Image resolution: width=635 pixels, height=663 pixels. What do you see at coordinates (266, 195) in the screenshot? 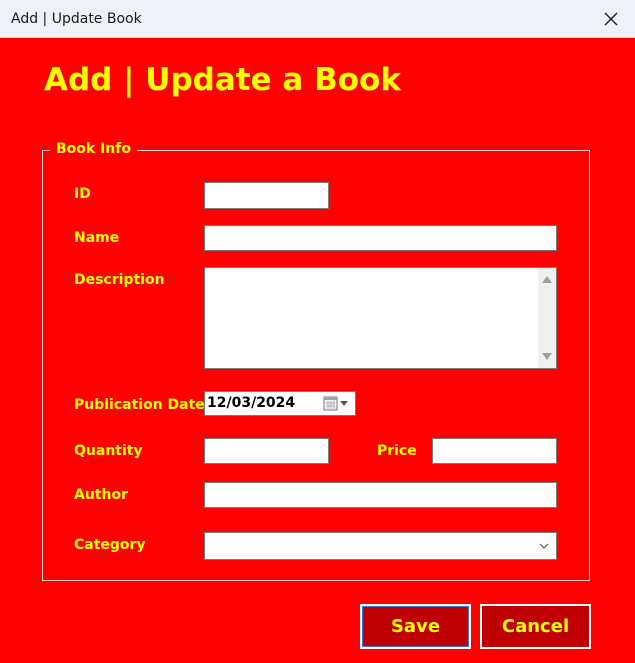
I see `id-field` at bounding box center [266, 195].